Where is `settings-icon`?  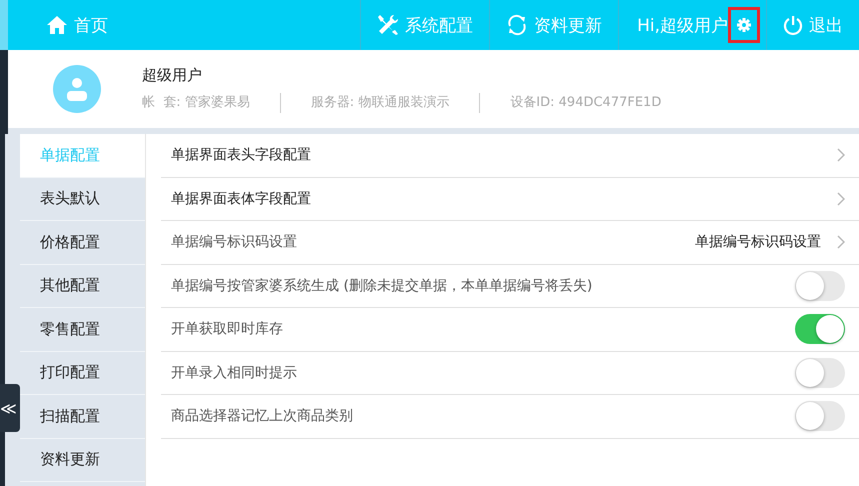 settings-icon is located at coordinates (744, 25).